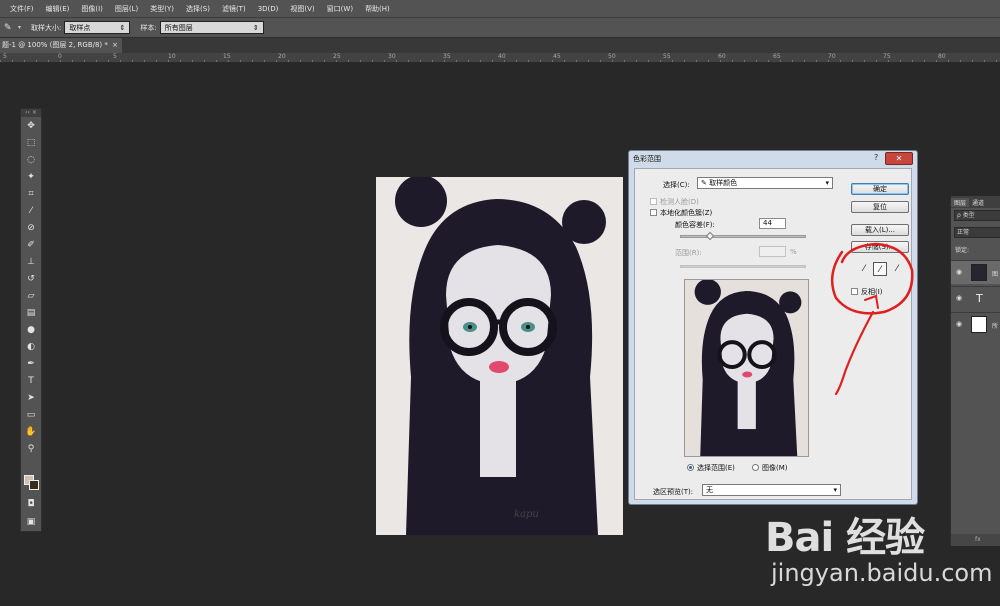 This screenshot has width=1000, height=606. I want to click on eraser-tool-icon: ▱, so click(31, 295).